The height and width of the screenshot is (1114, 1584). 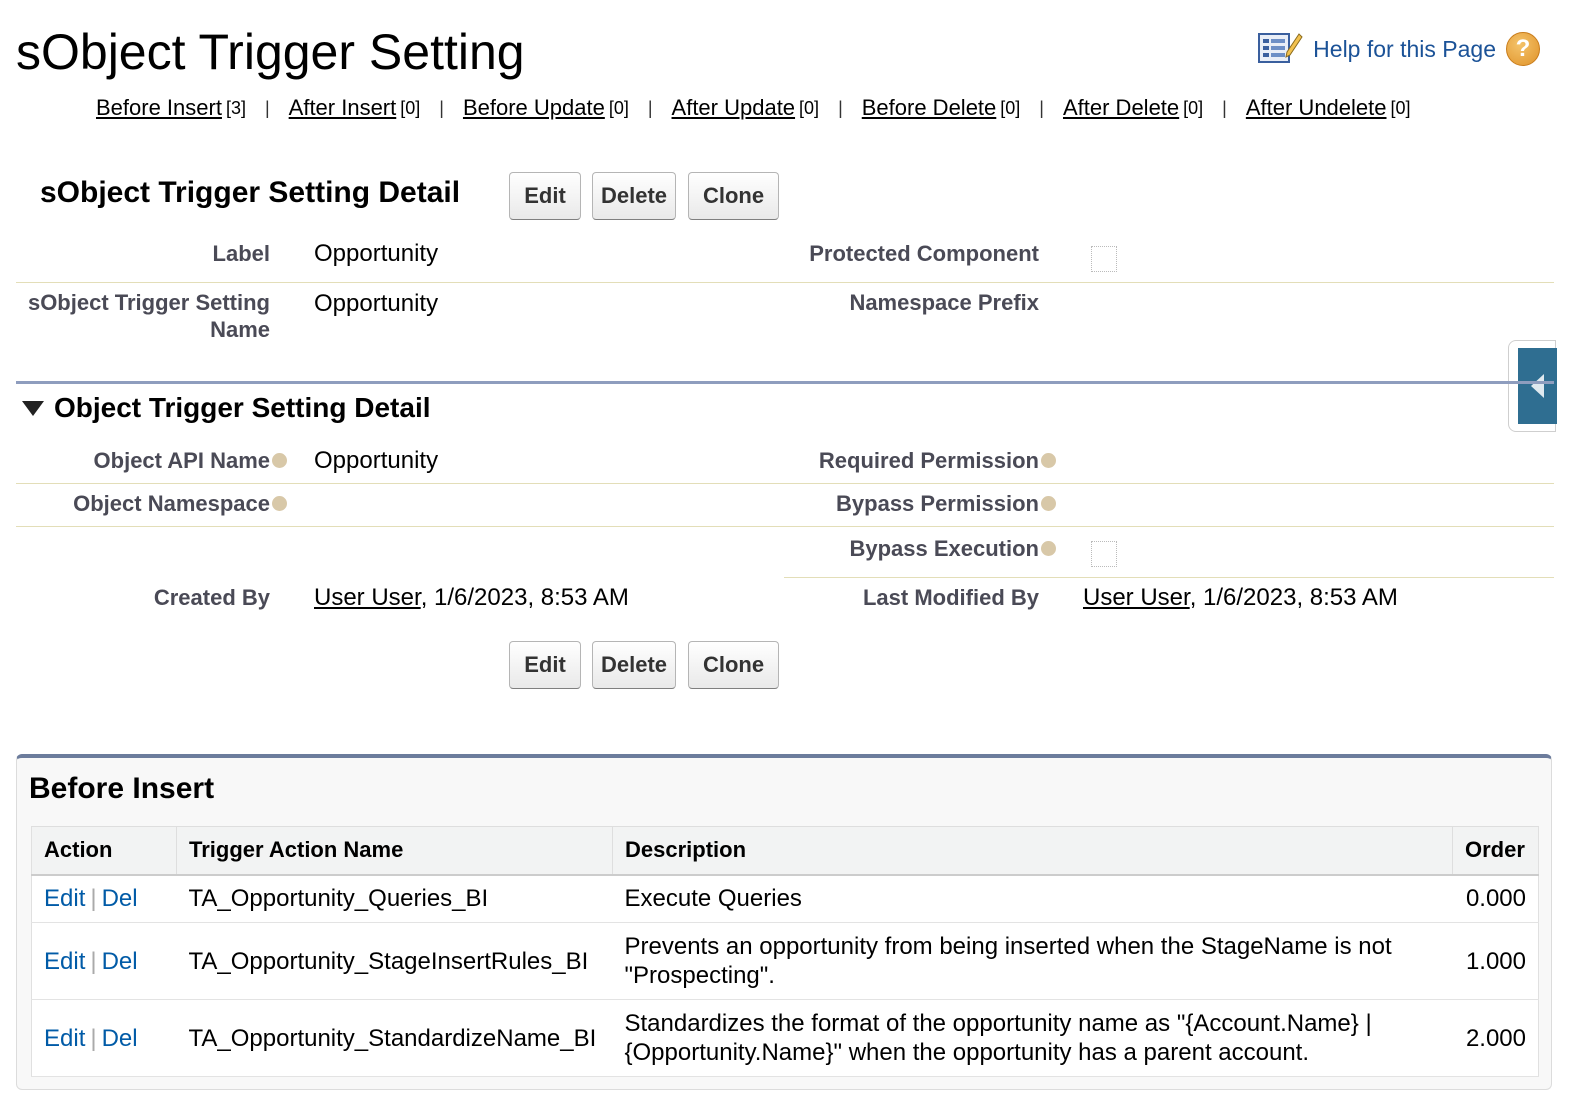 I want to click on help-question-icon: ?, so click(x=1523, y=49).